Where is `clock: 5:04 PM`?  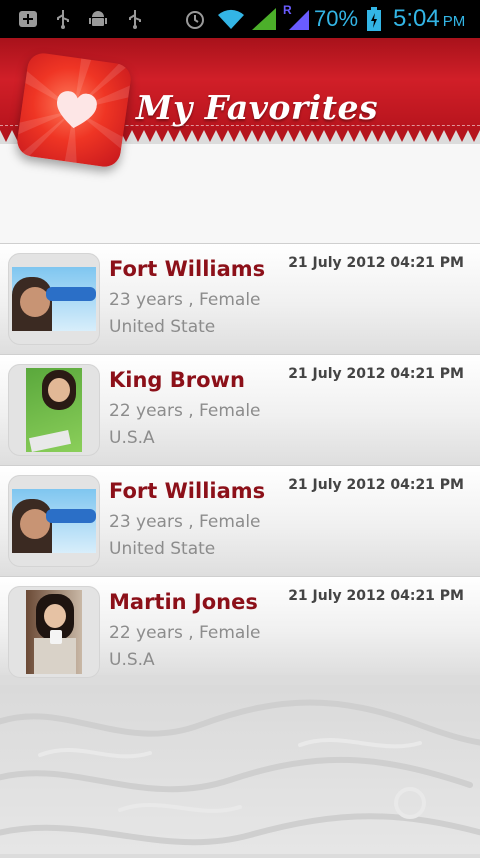
clock: 5:04 PM is located at coordinates (429, 19).